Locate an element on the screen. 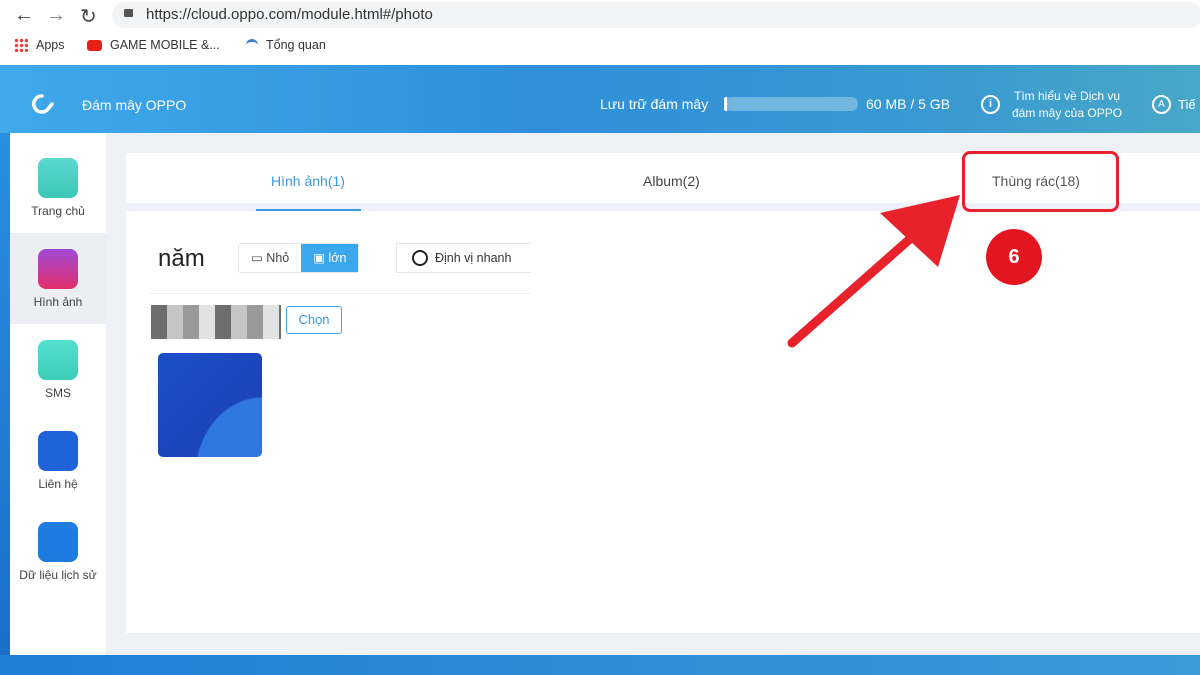 The height and width of the screenshot is (675, 1200). sidebar-label: SMS is located at coordinates (57, 393).